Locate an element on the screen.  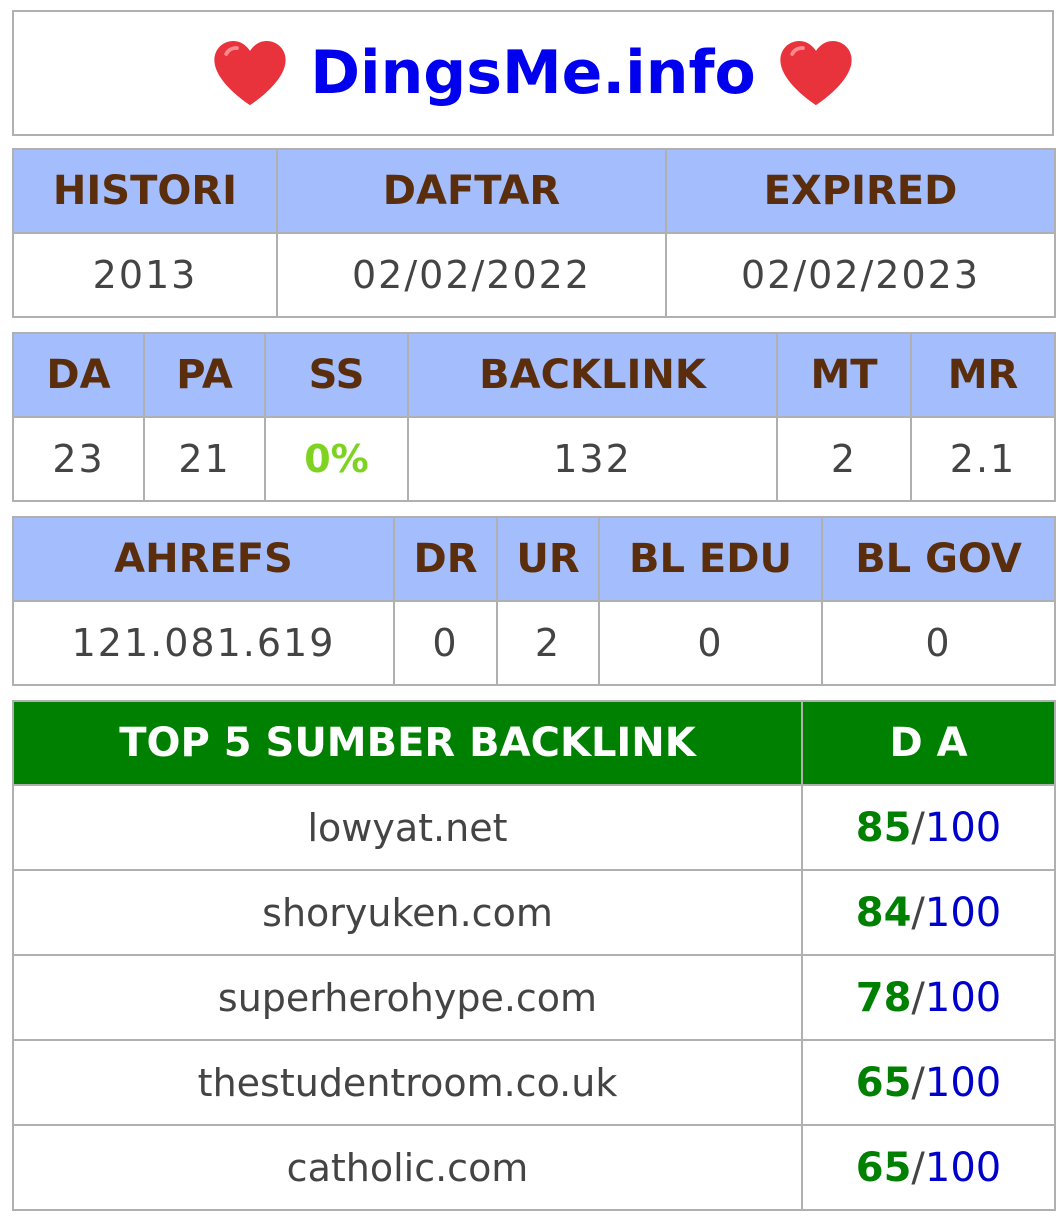
header-mt: MT is located at coordinates (844, 375).